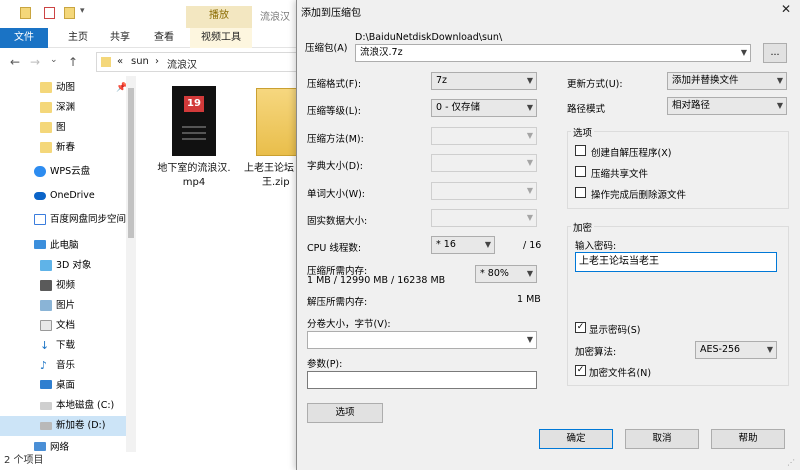  What do you see at coordinates (484, 163) in the screenshot?
I see `dict-select: ▼` at bounding box center [484, 163].